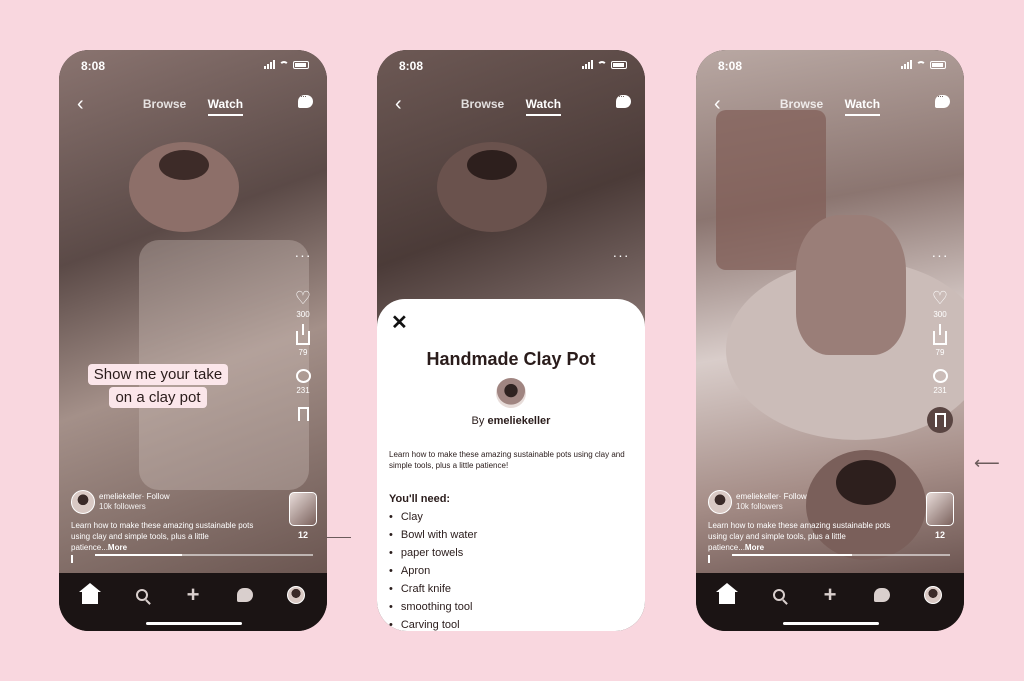  I want to click on vase-image, so click(851, 285).